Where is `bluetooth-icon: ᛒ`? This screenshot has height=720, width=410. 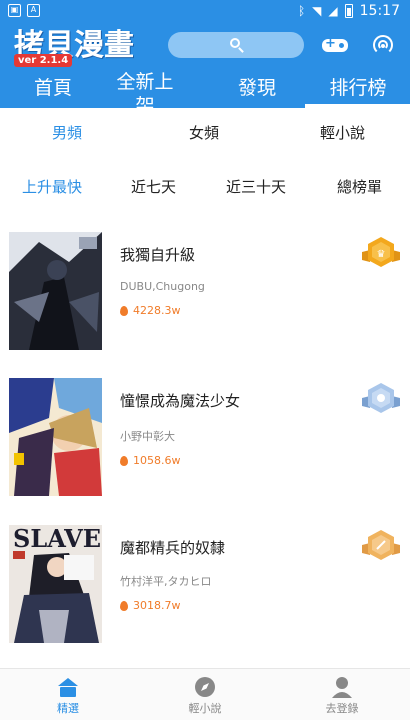
bluetooth-icon: ᛒ is located at coordinates (301, 11).